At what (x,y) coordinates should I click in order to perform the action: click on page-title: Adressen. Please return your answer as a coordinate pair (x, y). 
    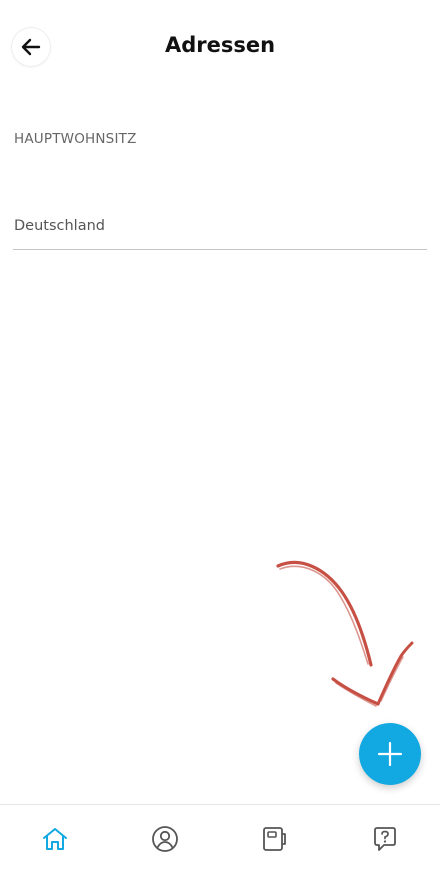
    Looking at the image, I should click on (220, 45).